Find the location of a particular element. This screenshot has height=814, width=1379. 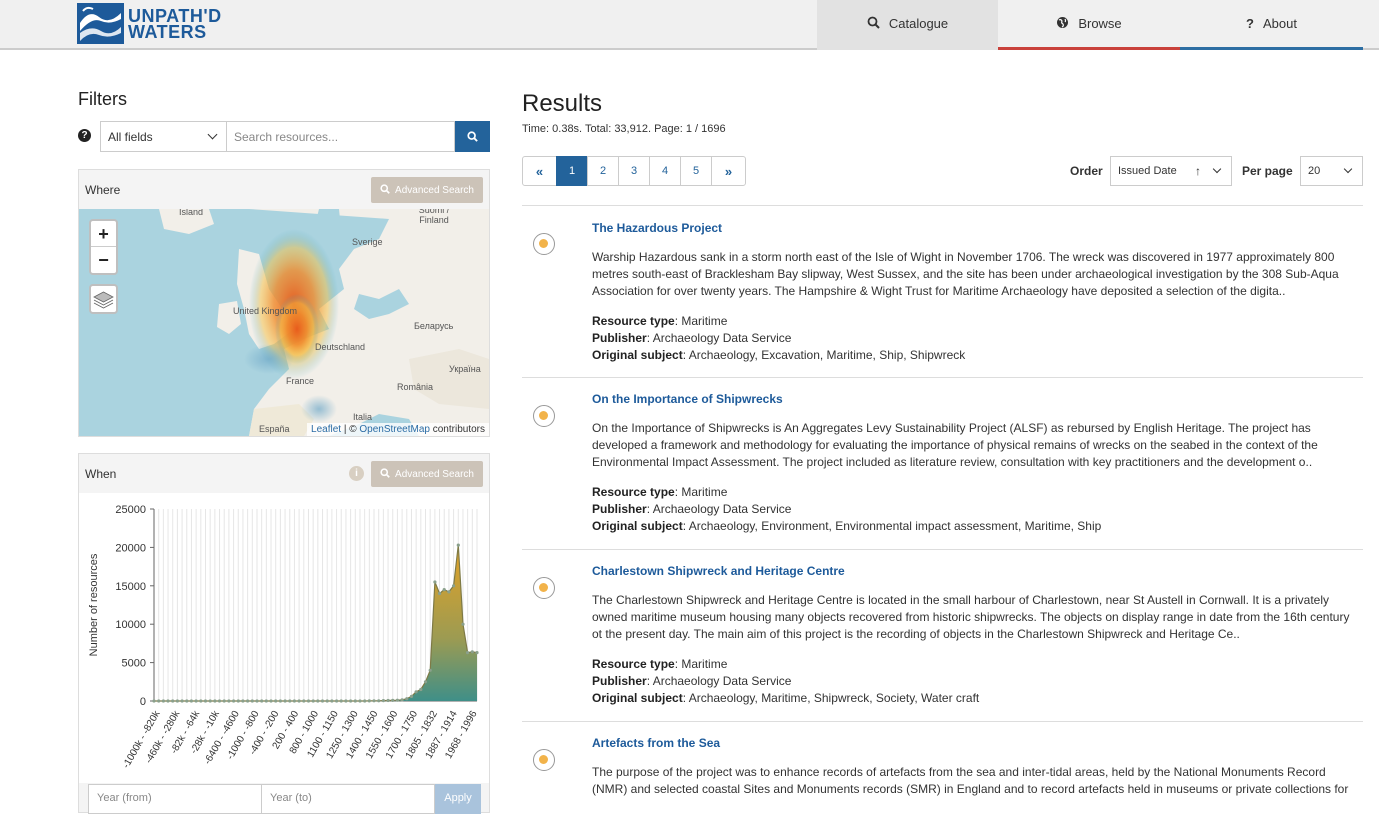

y-tick-label: 5000 is located at coordinates (134, 664).